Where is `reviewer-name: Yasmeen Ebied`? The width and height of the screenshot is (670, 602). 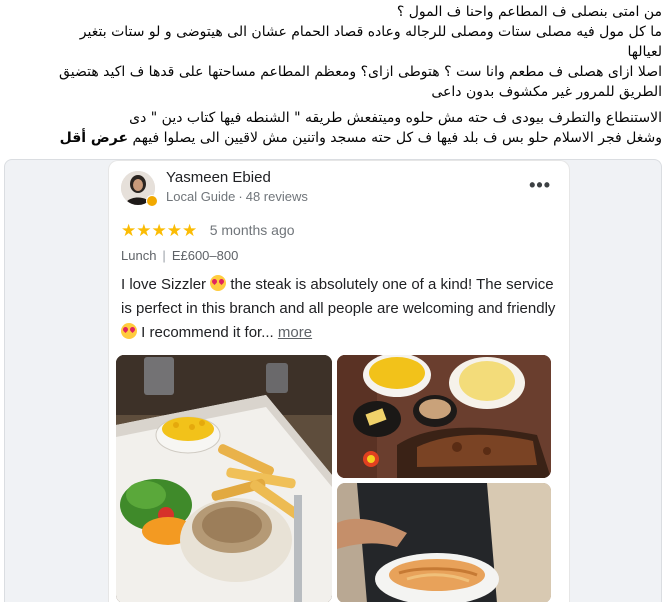 reviewer-name: Yasmeen Ebied is located at coordinates (218, 177).